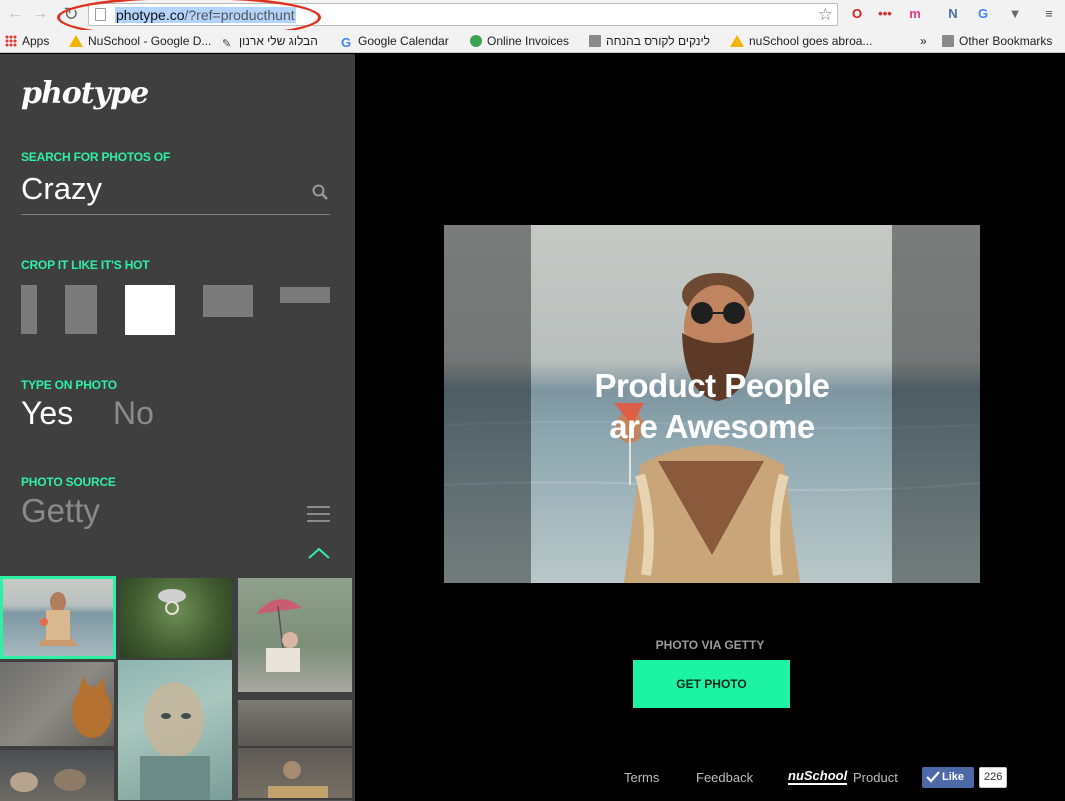  I want to click on crop-label: CROP IT LIKE IT'S HOT, so click(85, 265).